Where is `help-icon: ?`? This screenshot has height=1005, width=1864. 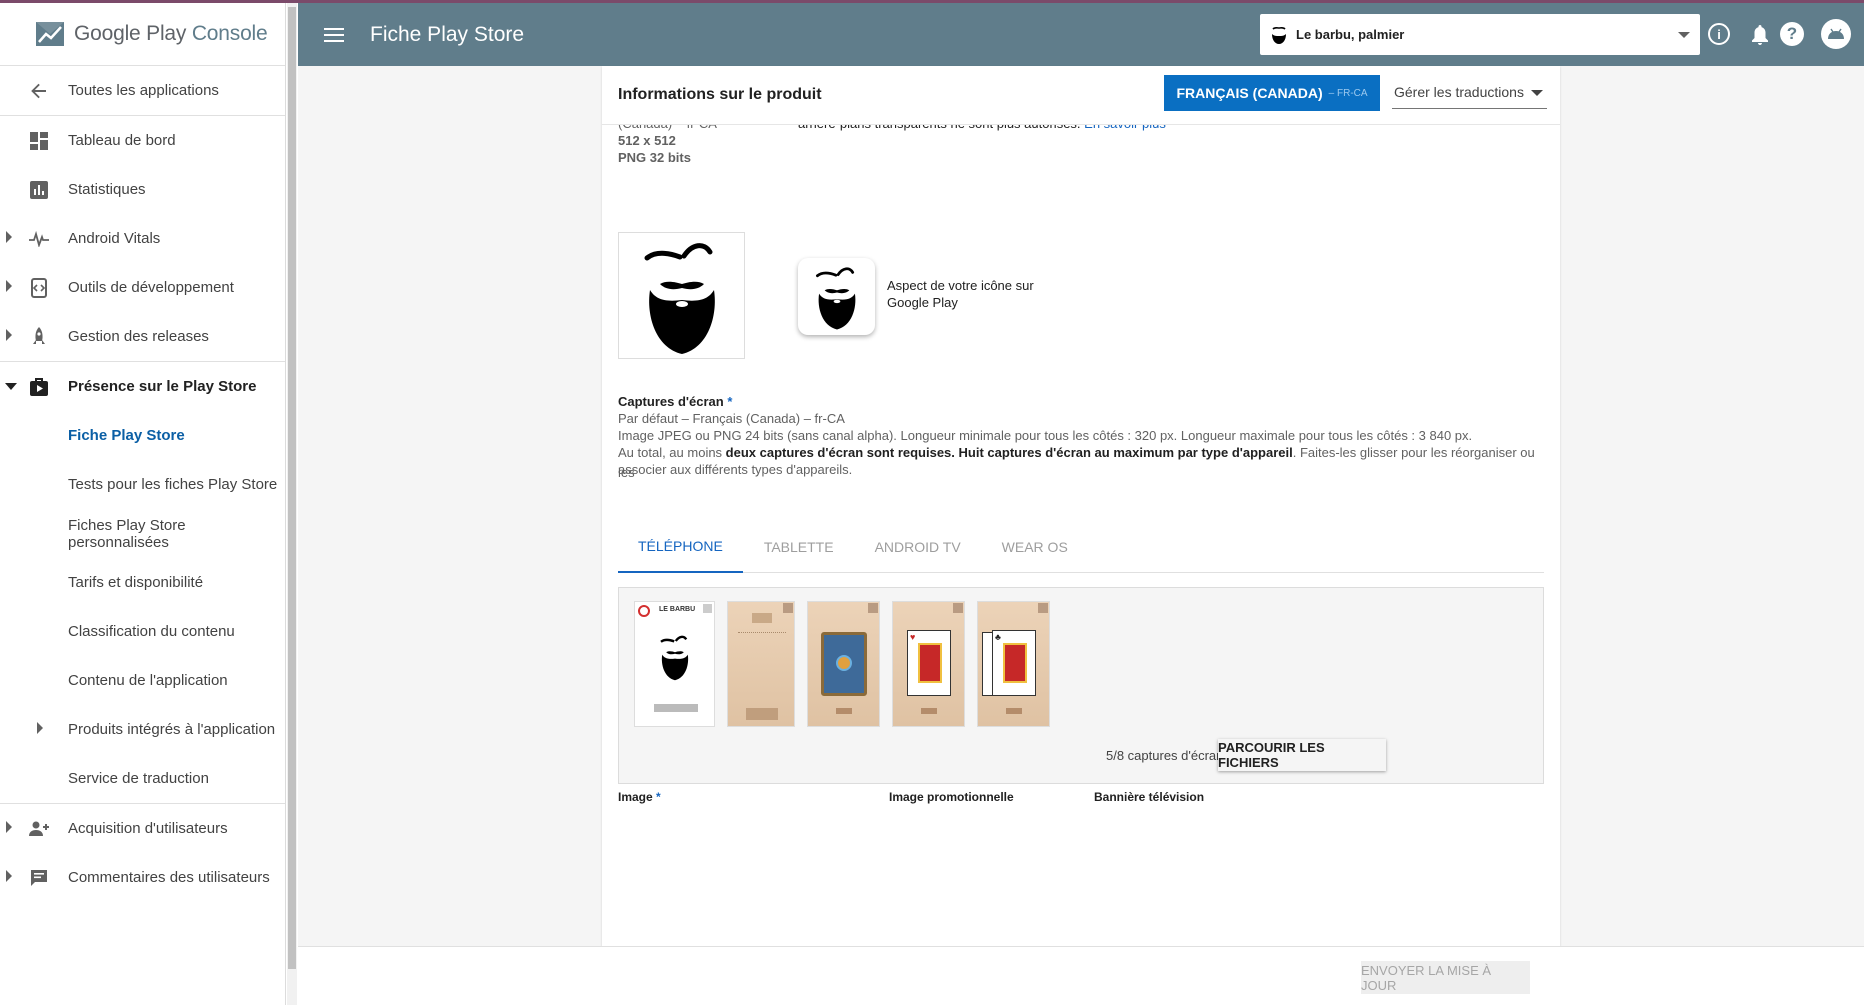 help-icon: ? is located at coordinates (1792, 34).